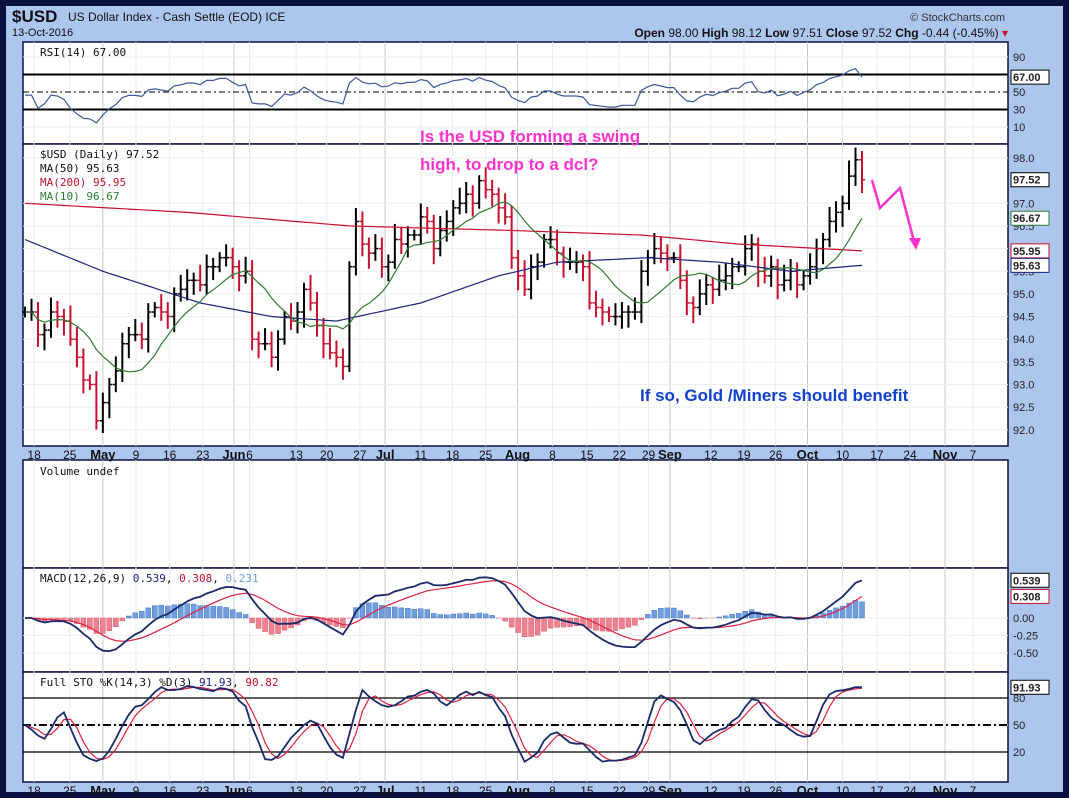  Describe the element at coordinates (517, 790) in the screenshot. I see `x-tick-label: Aug` at that location.